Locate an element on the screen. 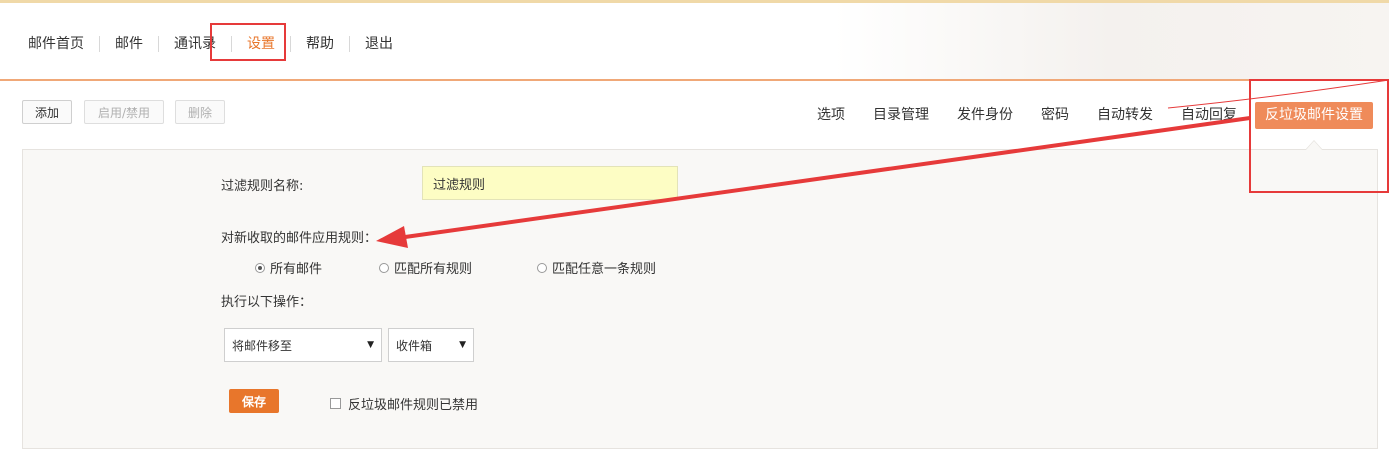  radio-match-any: 匹配任意一条规则 is located at coordinates (596, 267).